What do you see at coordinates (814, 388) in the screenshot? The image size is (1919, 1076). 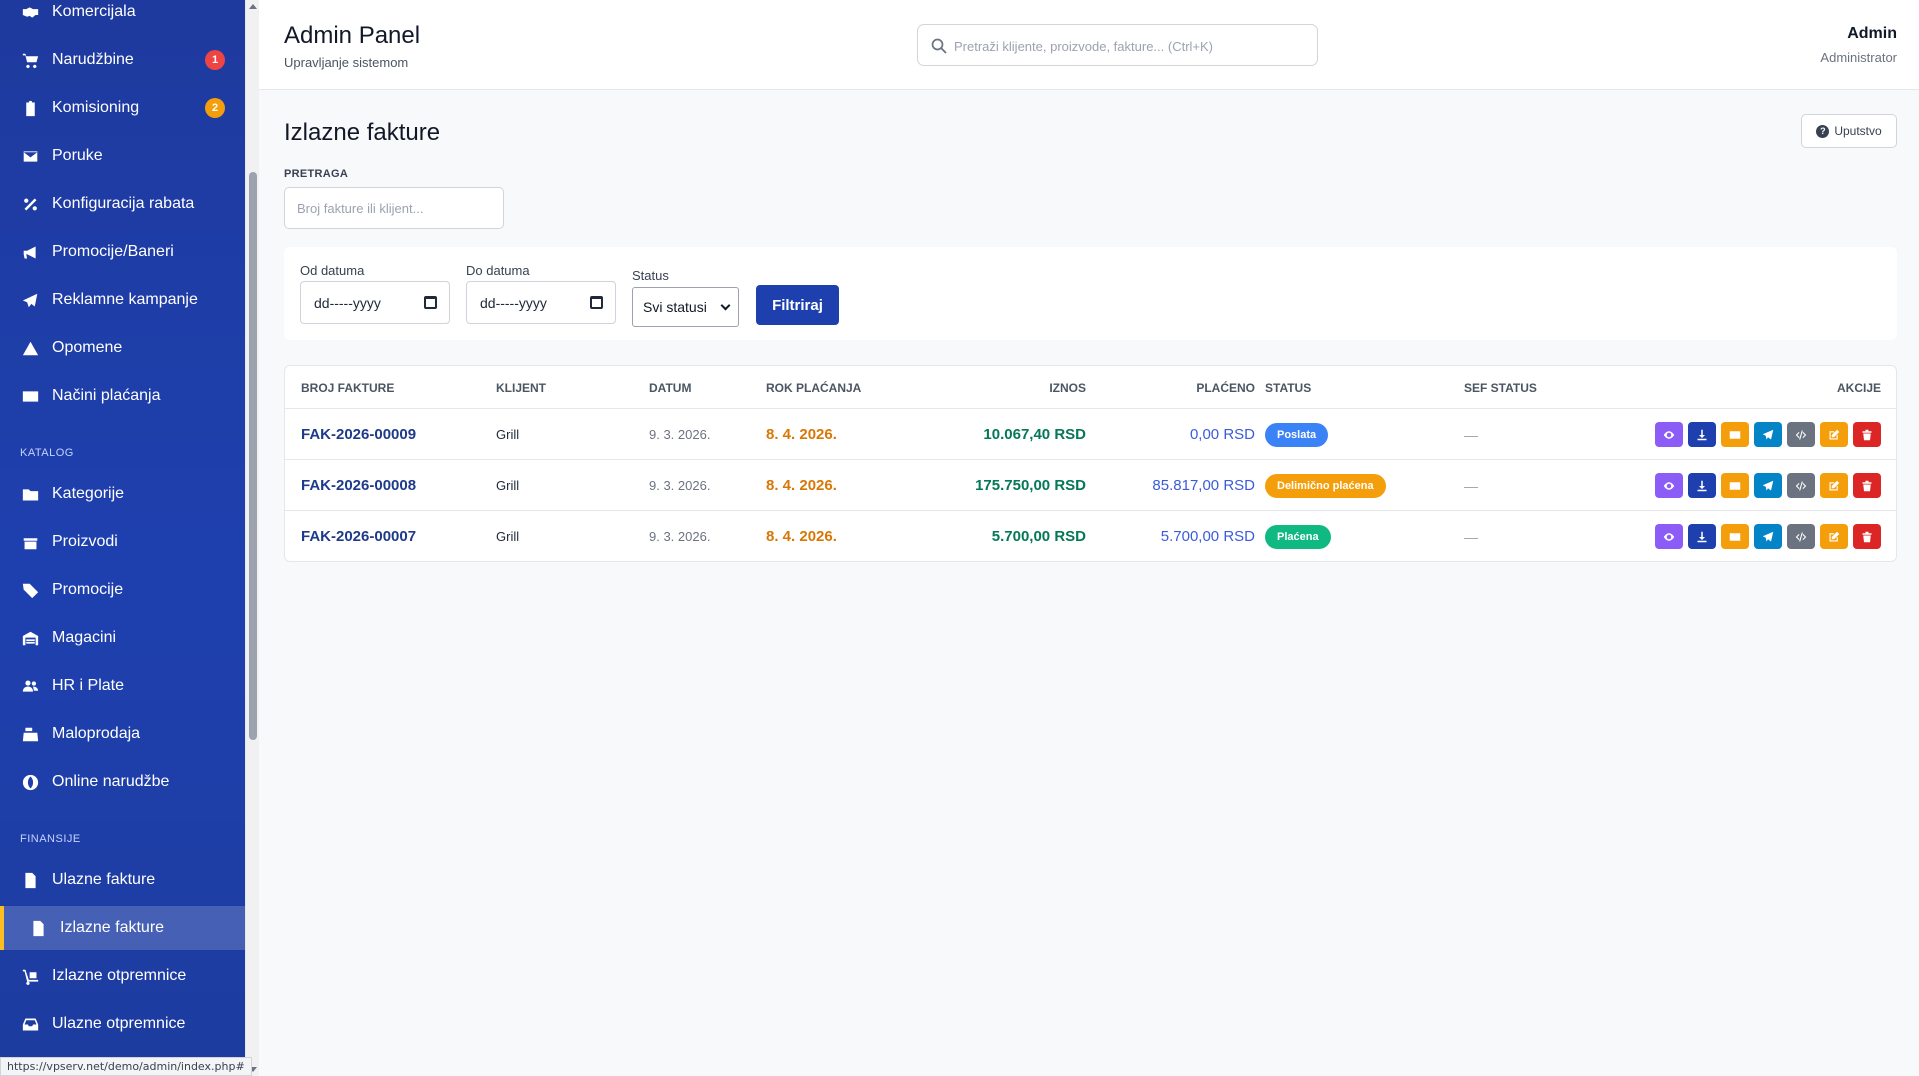 I see `column-header: ROK PLAĆANJA` at bounding box center [814, 388].